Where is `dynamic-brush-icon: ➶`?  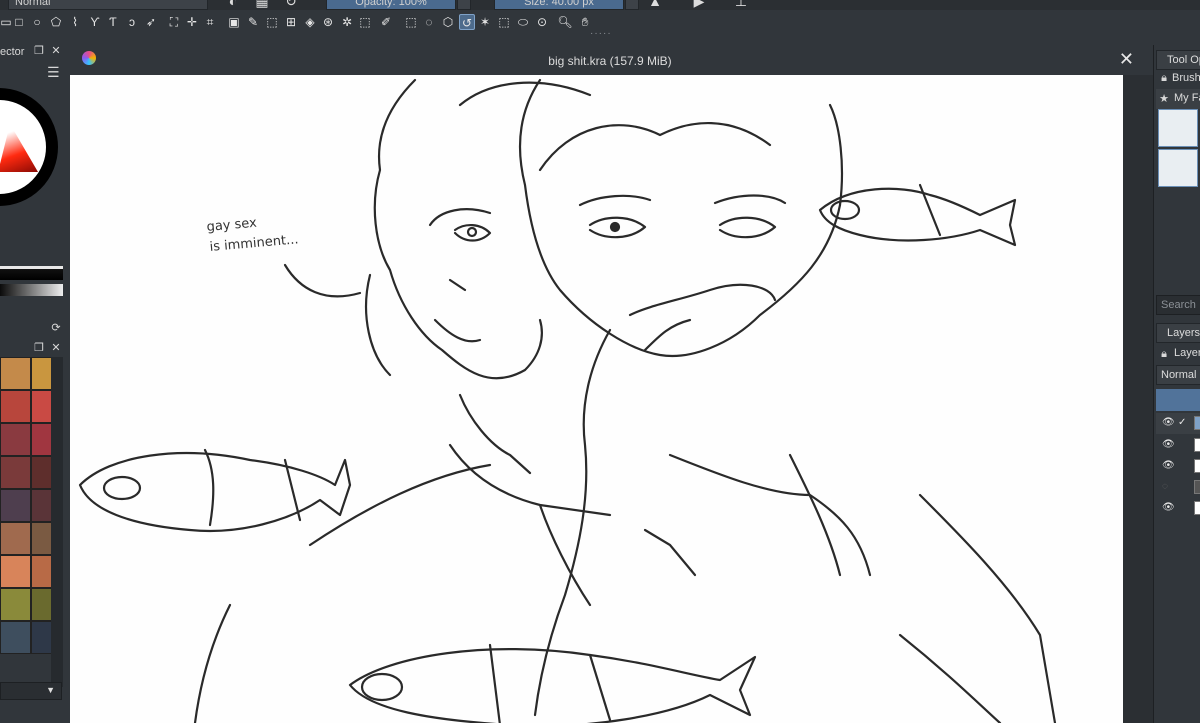
dynamic-brush-icon: ➶ is located at coordinates (151, 22).